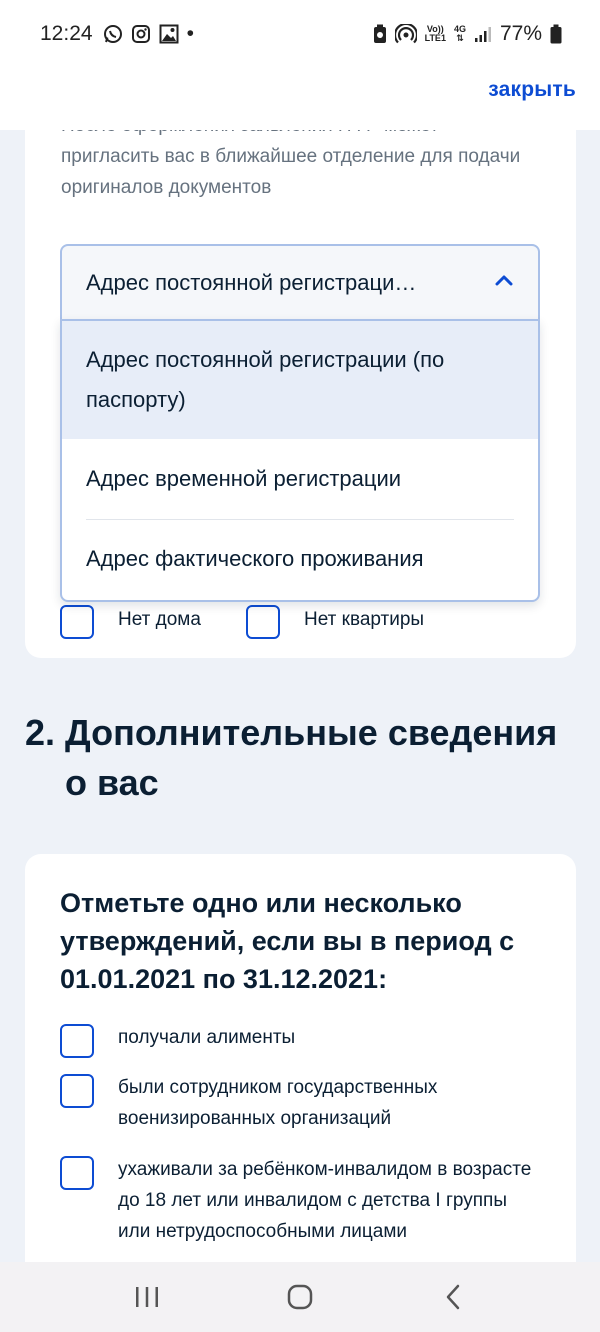 The width and height of the screenshot is (600, 1332). Describe the element at coordinates (483, 34) in the screenshot. I see `signal-icon` at that location.